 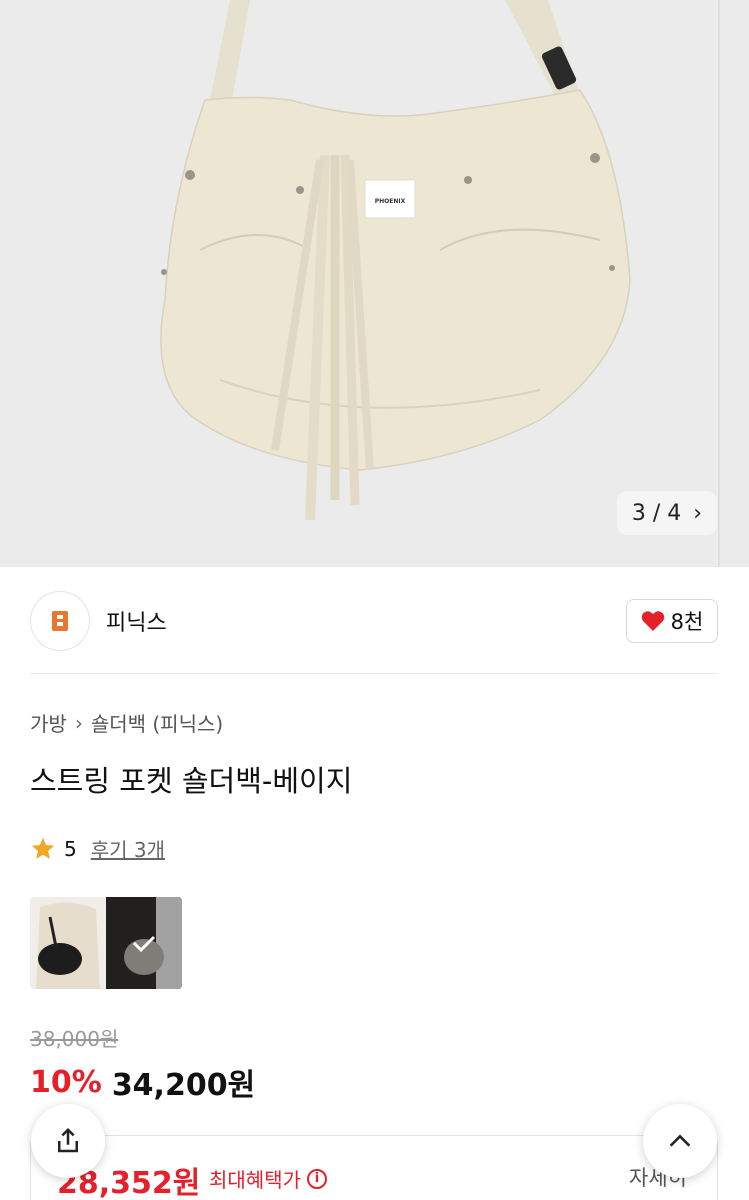 I want to click on color-options, so click(x=106, y=943).